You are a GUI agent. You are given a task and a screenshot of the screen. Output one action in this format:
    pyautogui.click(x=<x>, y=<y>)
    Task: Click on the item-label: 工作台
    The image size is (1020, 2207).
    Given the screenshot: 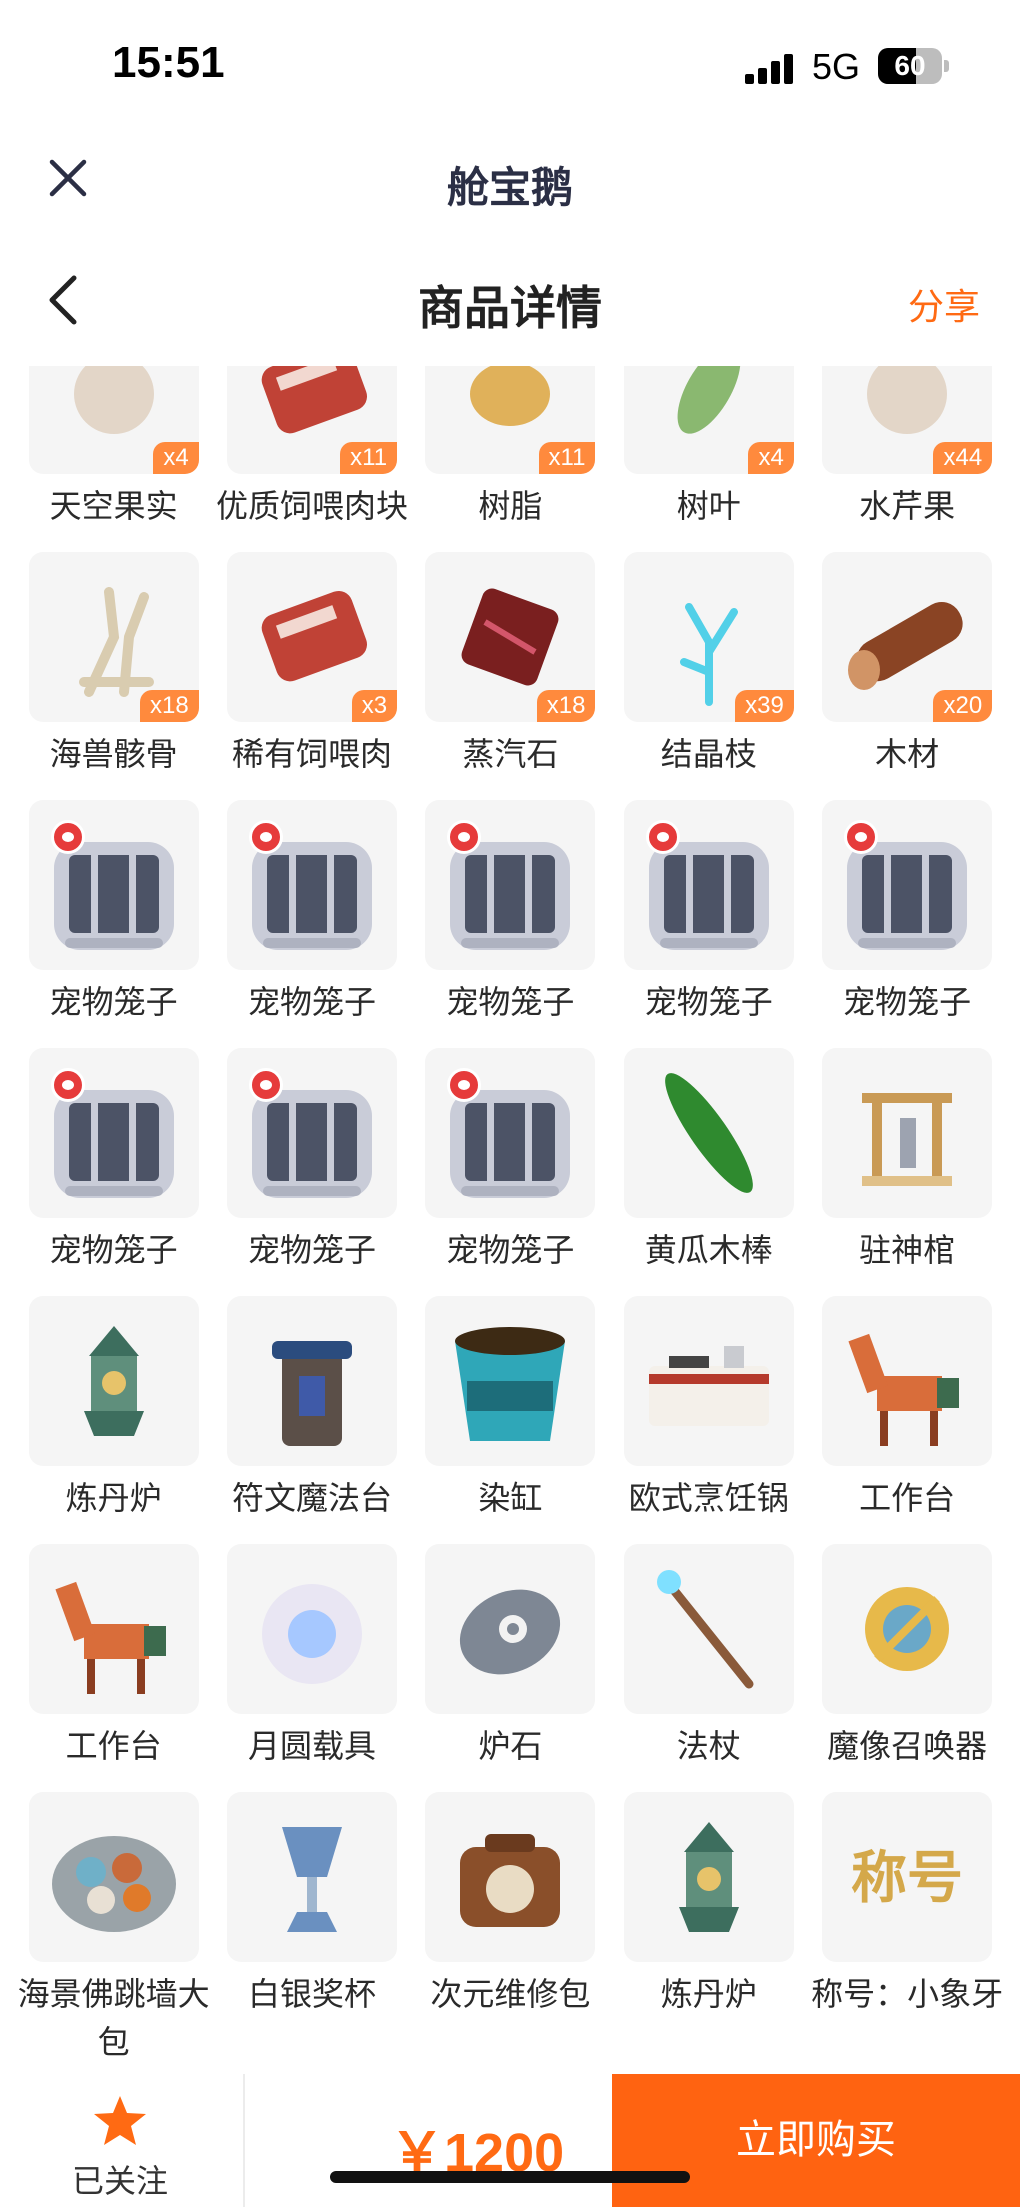 What is the action you would take?
    pyautogui.click(x=113, y=1746)
    